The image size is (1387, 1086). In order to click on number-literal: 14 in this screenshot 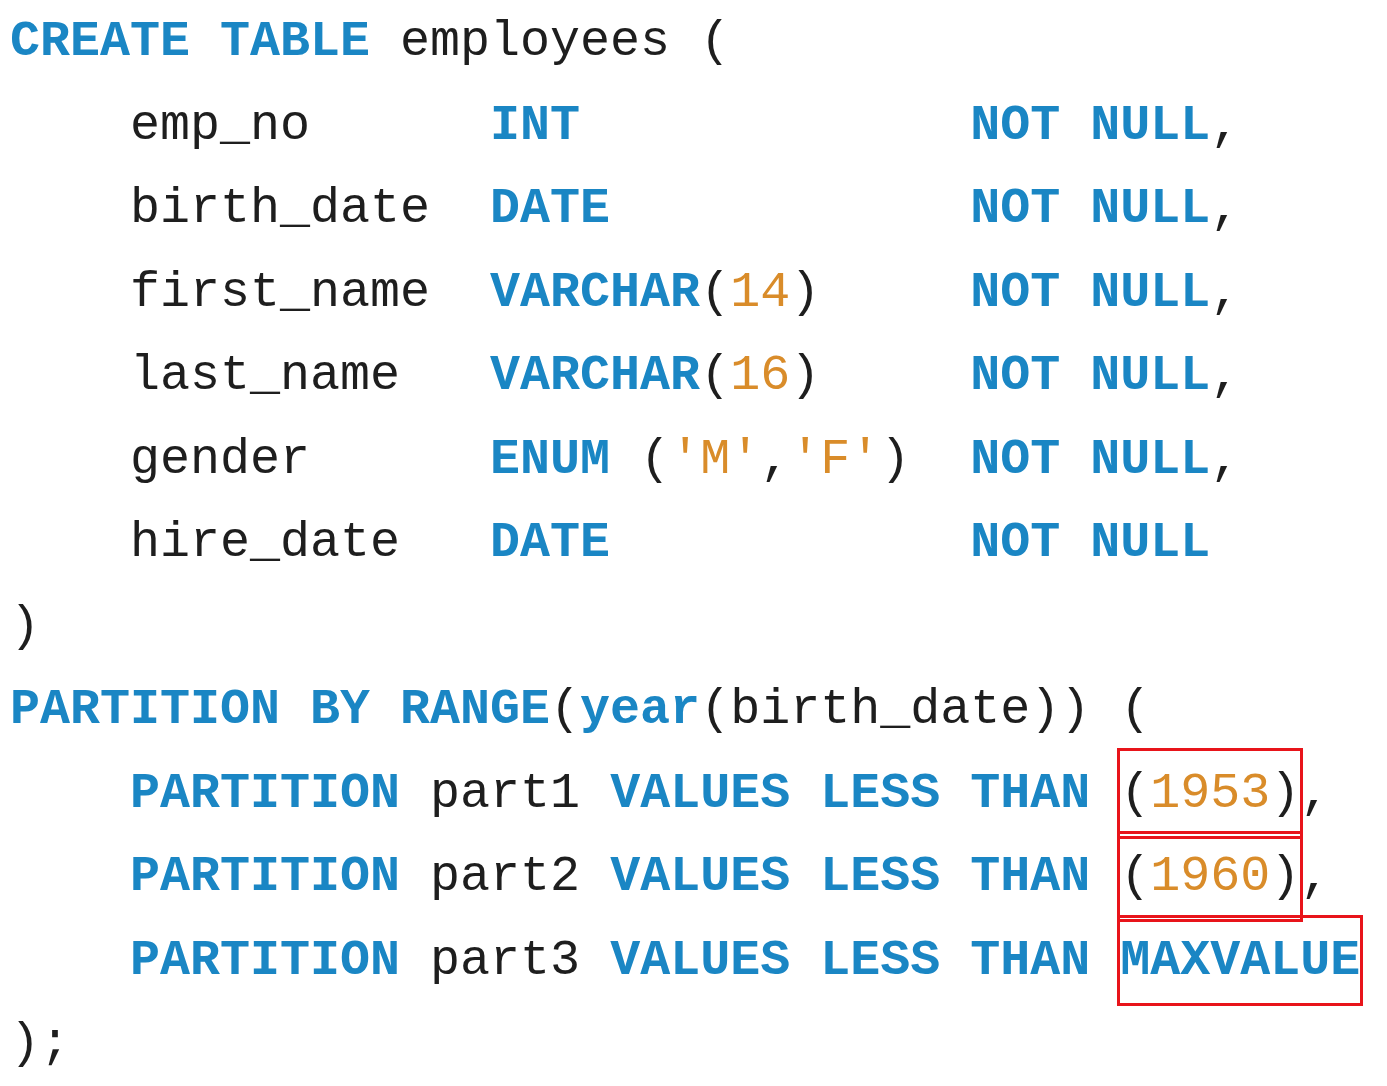, I will do `click(760, 292)`.